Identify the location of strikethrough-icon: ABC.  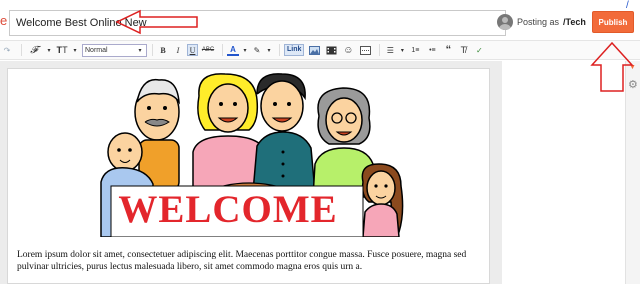
(208, 50).